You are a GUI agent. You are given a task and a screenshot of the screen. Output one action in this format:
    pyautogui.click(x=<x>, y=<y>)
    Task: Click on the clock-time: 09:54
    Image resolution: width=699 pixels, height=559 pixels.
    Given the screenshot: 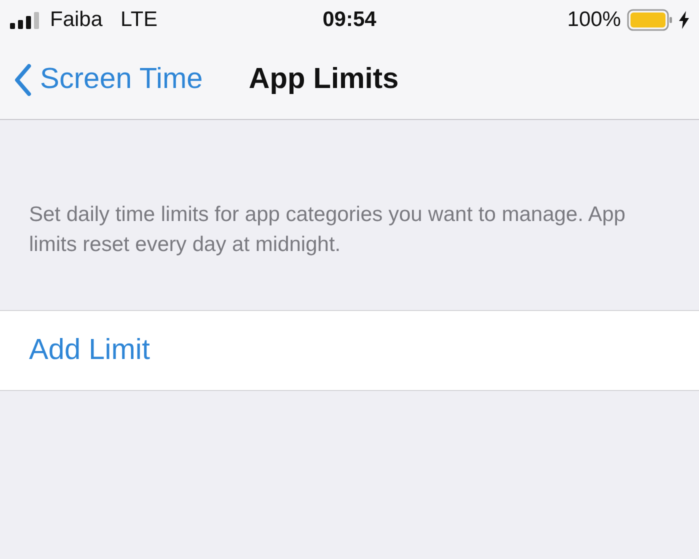 What is the action you would take?
    pyautogui.click(x=349, y=20)
    